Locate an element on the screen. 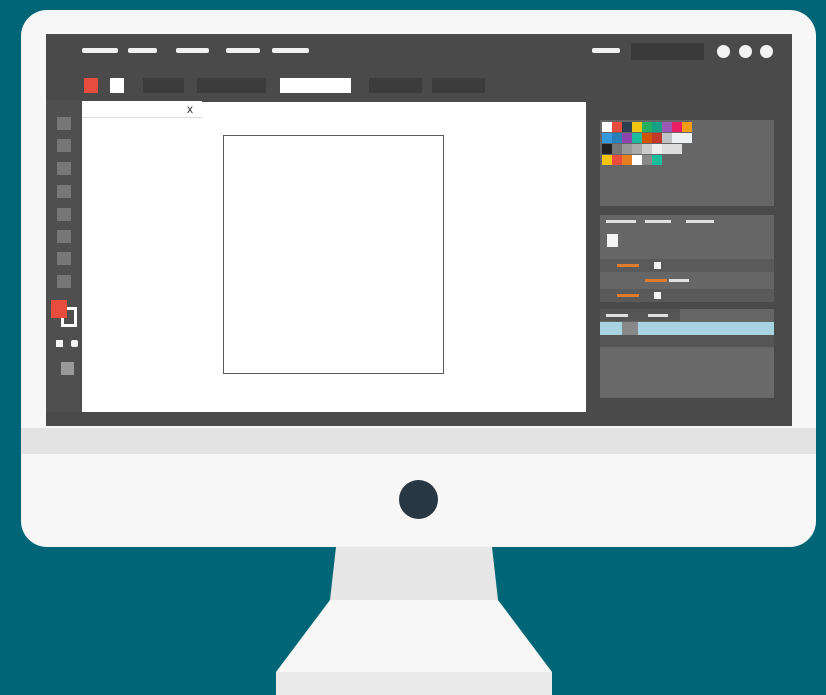 This screenshot has width=826, height=695. fill-swatch-icon is located at coordinates (59, 309).